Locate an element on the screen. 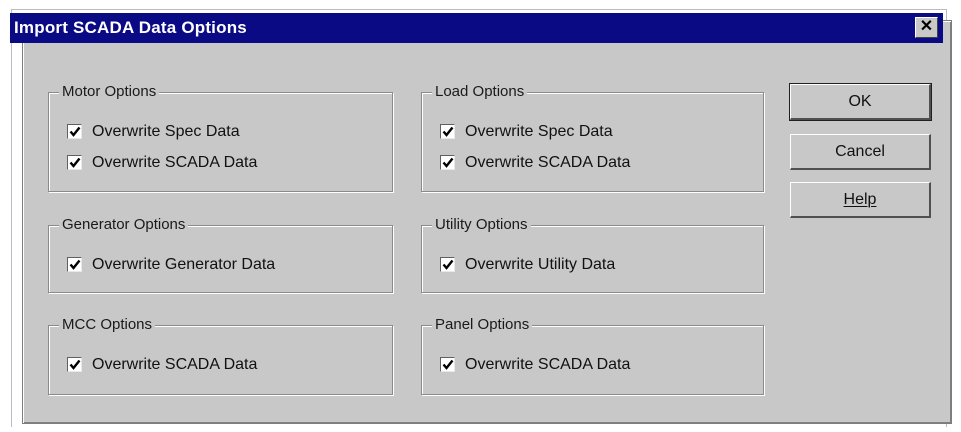 The height and width of the screenshot is (432, 961). utility-options-label: Utility Options is located at coordinates (481, 225).